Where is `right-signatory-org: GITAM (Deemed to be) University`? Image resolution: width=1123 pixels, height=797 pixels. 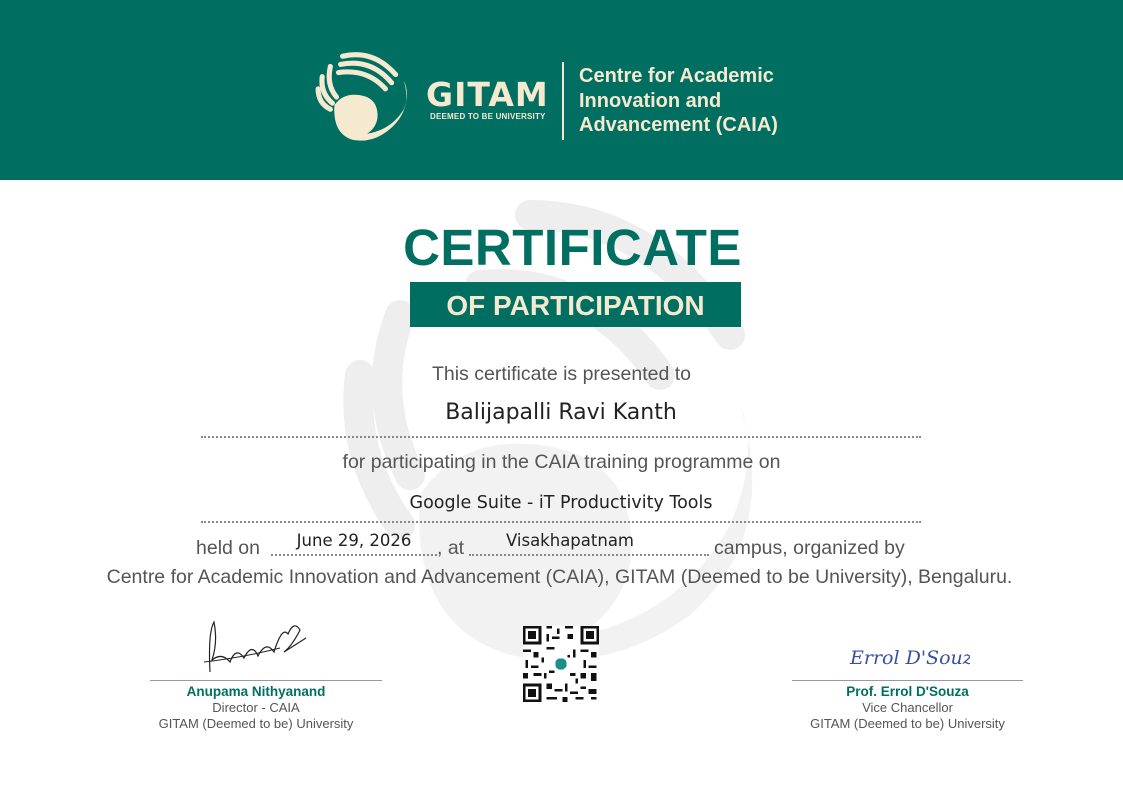 right-signatory-org: GITAM (Deemed to be) University is located at coordinates (907, 723).